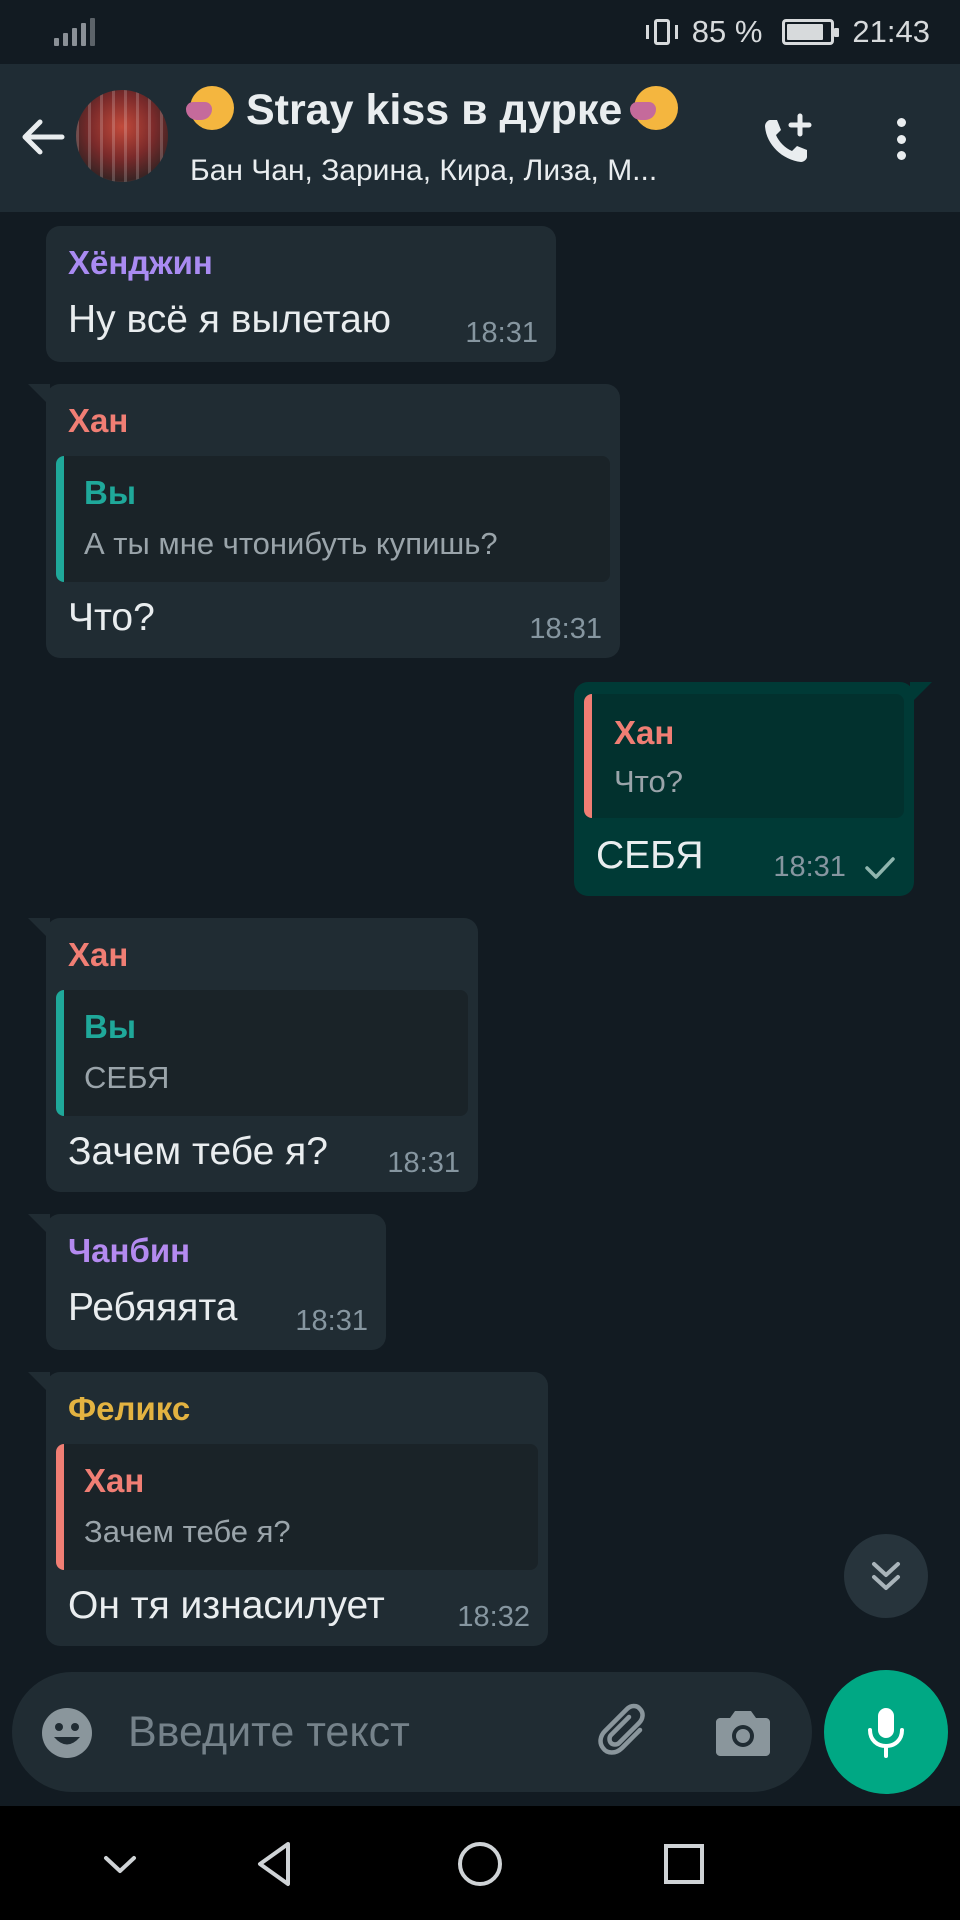  Describe the element at coordinates (122, 136) in the screenshot. I see `group-avatar` at that location.